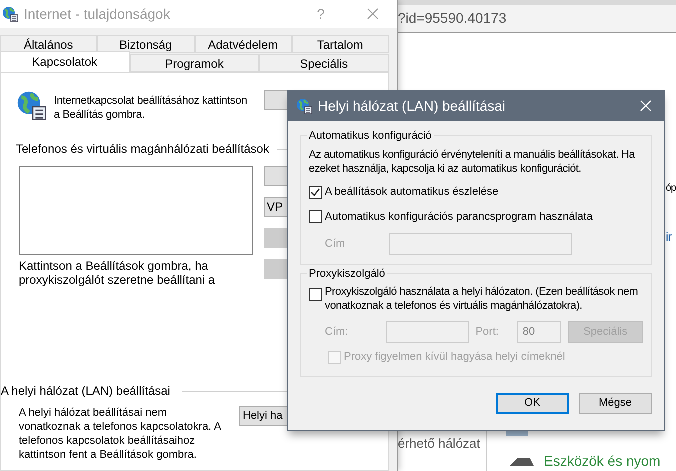 The width and height of the screenshot is (676, 471). What do you see at coordinates (276, 207) in the screenshot?
I see `side-button: VP` at bounding box center [276, 207].